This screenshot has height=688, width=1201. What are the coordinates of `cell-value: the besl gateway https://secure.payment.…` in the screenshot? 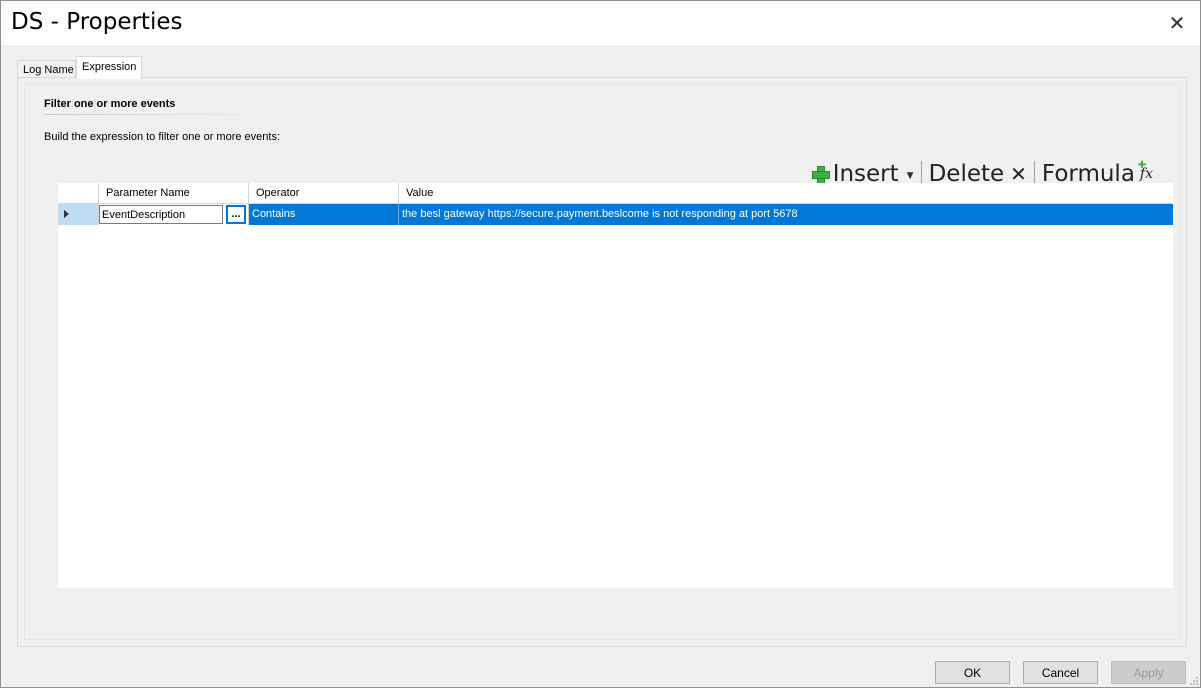 It's located at (786, 214).